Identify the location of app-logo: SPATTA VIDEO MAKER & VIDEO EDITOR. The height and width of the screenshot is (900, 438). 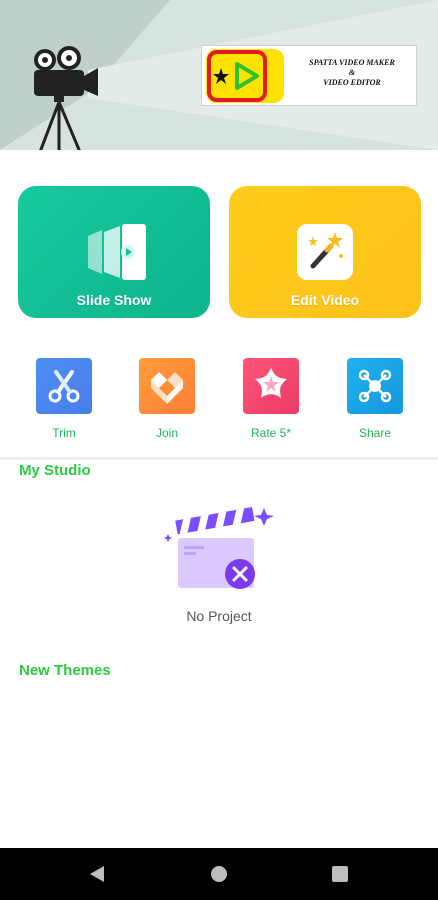
(309, 75).